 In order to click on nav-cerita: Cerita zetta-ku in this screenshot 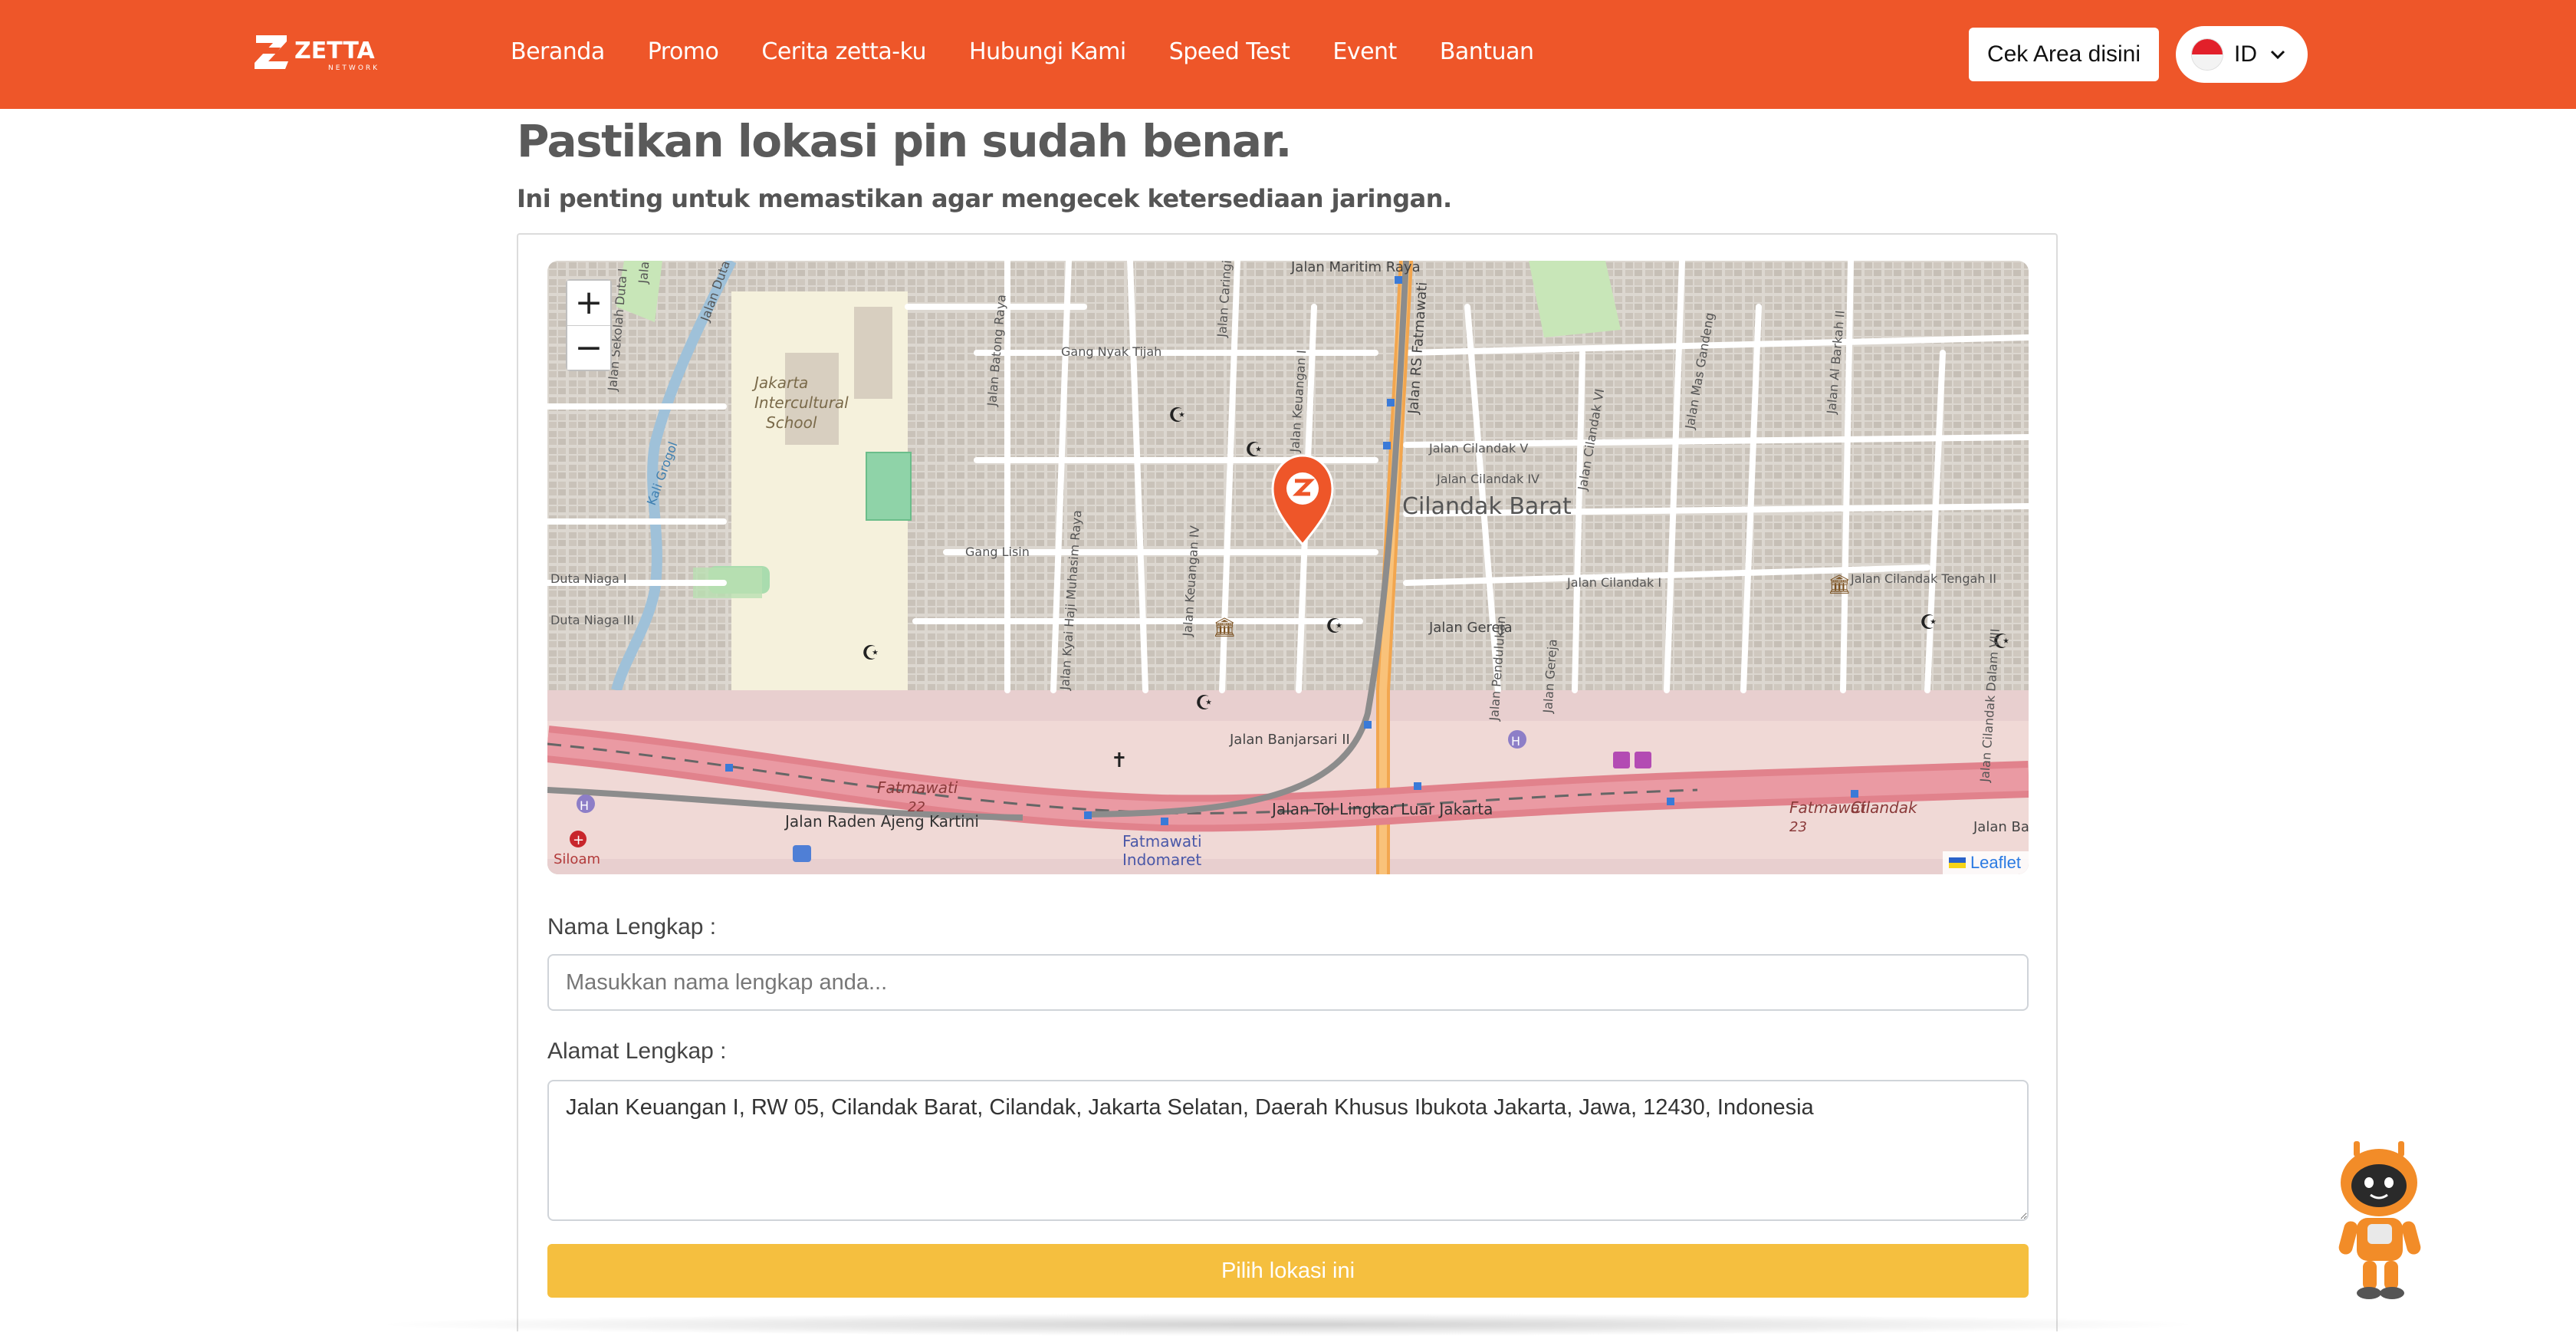, I will do `click(843, 51)`.